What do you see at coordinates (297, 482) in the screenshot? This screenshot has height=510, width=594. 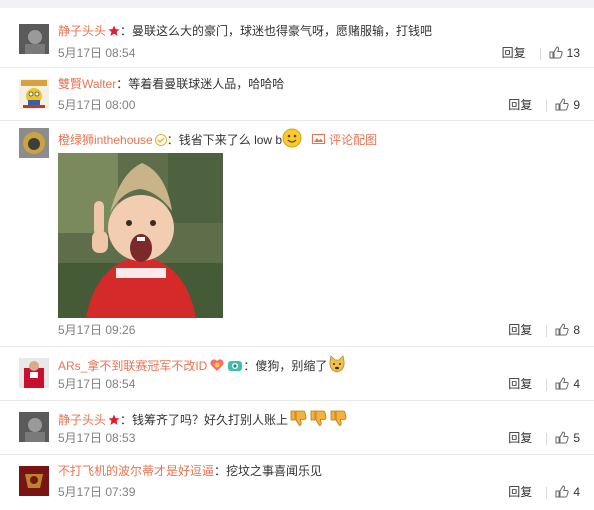 I see `comment-item: 不打飞机的波尔蒂才是好逗逼：挖坟之事喜闻乐见 5月17日 07:39 回复 4` at bounding box center [297, 482].